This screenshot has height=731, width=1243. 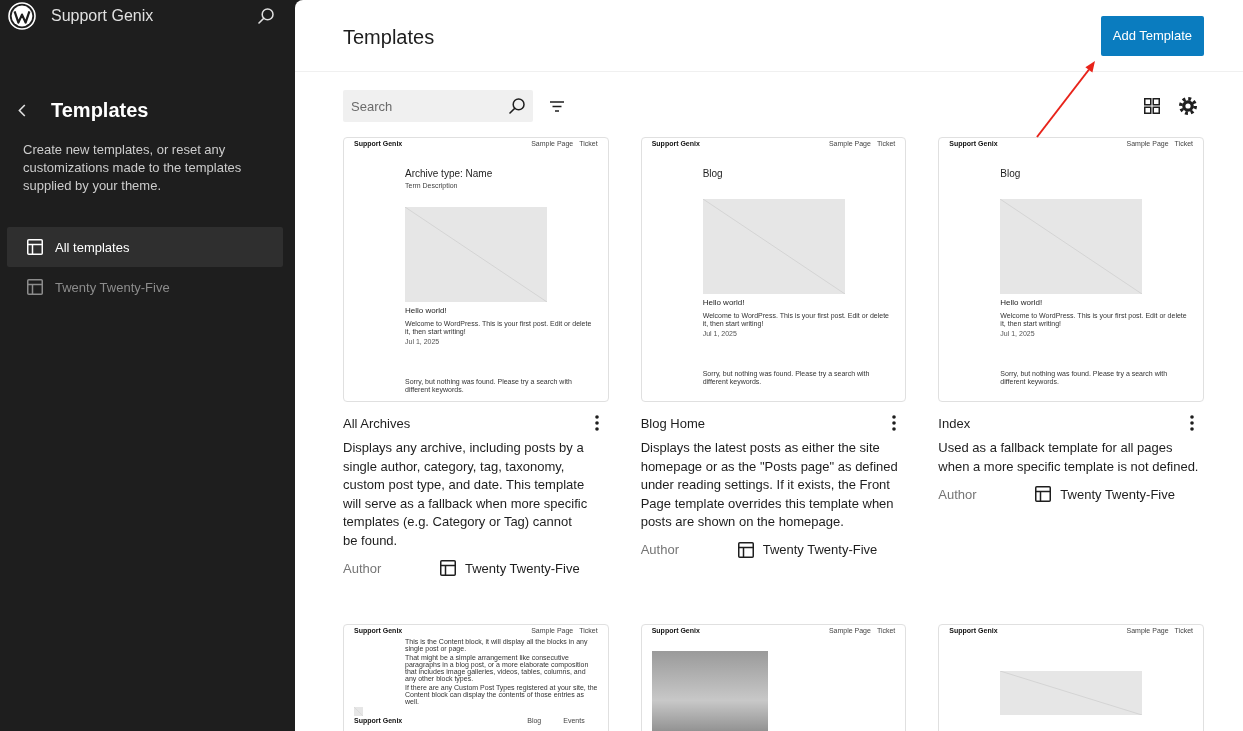 What do you see at coordinates (1188, 106) in the screenshot?
I see `settings-icon` at bounding box center [1188, 106].